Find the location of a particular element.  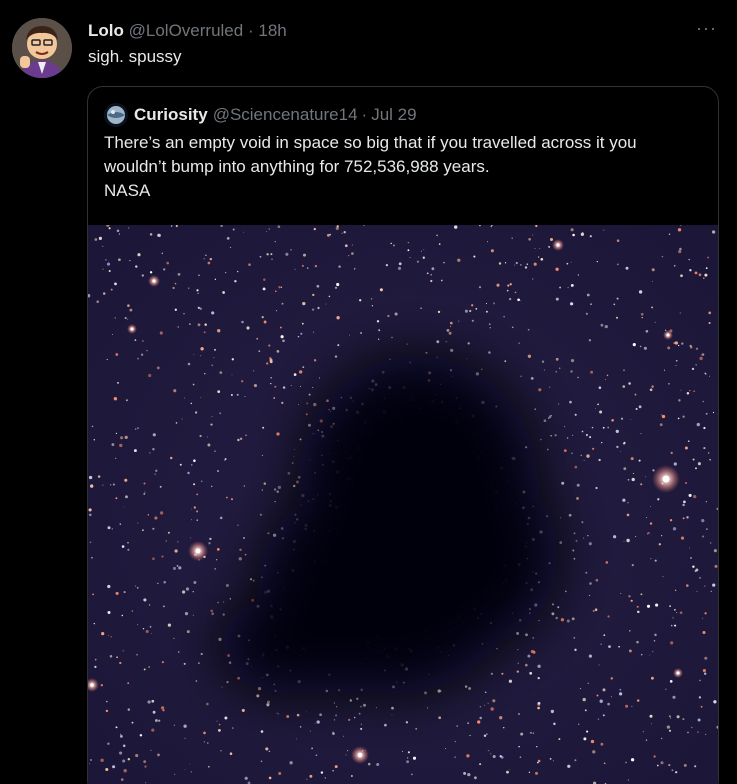

quoted-tweet-timestamp: Jul 29 is located at coordinates (393, 115).